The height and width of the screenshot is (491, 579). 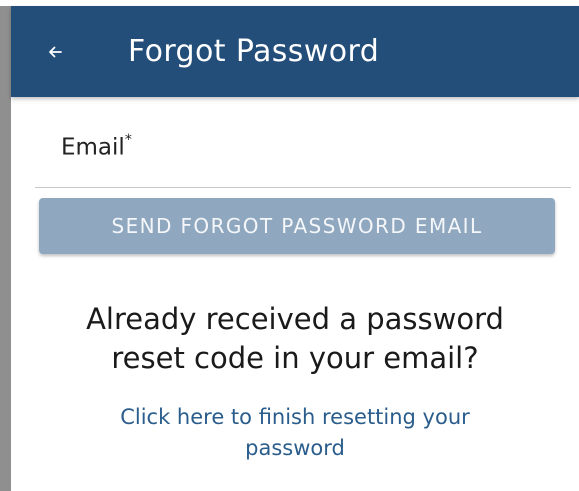 I want to click on arrow-left-icon, so click(x=55, y=52).